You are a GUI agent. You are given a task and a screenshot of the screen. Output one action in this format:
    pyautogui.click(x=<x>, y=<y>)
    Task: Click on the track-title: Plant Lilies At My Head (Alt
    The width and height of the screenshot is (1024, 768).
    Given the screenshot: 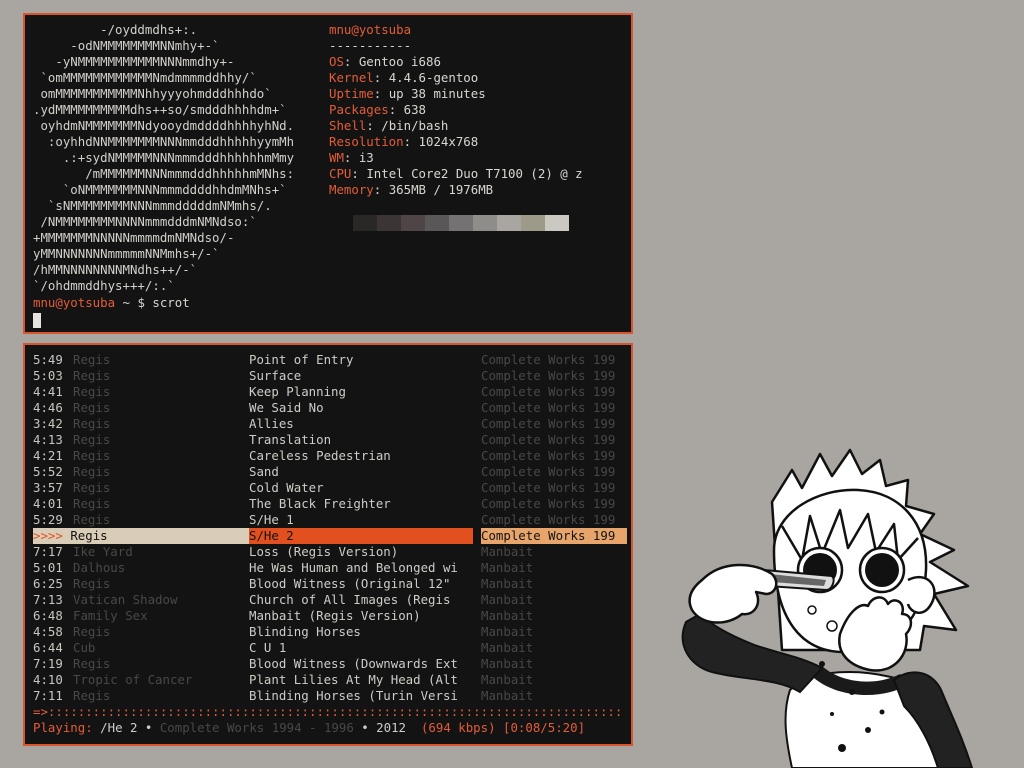 What is the action you would take?
    pyautogui.click(x=353, y=679)
    